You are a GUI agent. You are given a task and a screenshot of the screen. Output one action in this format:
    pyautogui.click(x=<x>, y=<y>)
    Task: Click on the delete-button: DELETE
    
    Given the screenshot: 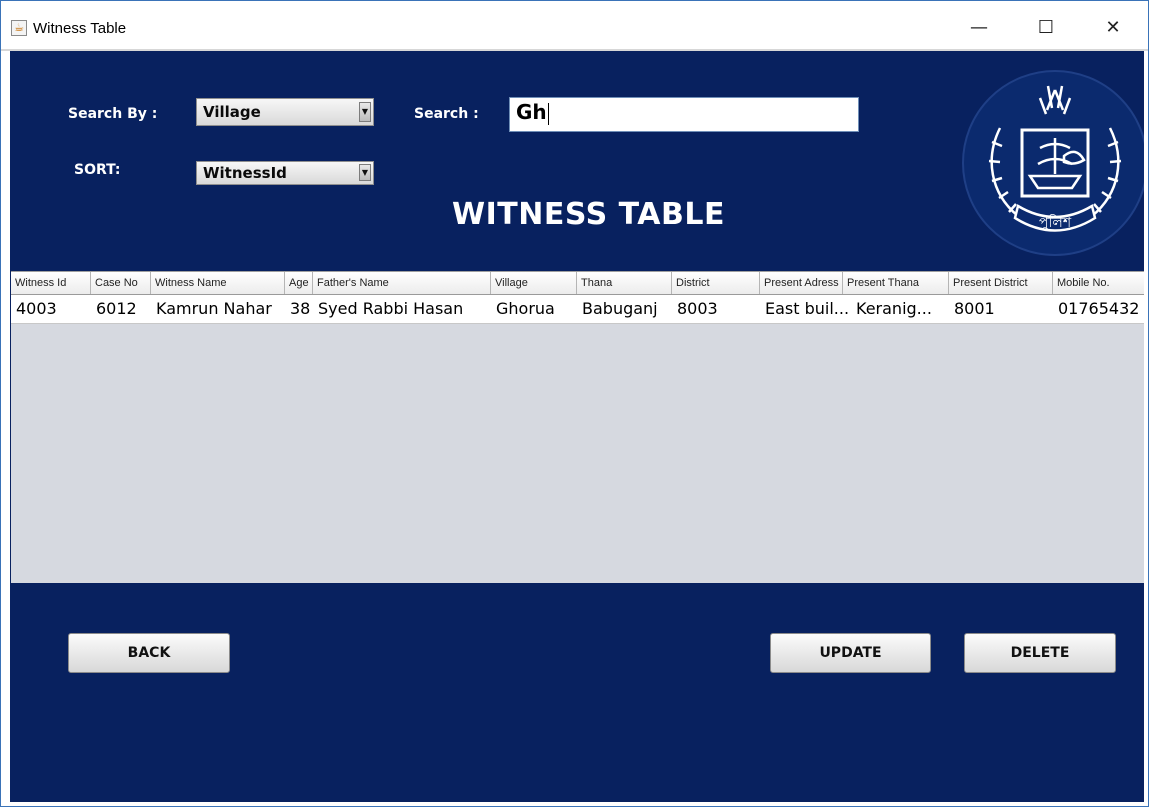 What is the action you would take?
    pyautogui.click(x=1040, y=653)
    